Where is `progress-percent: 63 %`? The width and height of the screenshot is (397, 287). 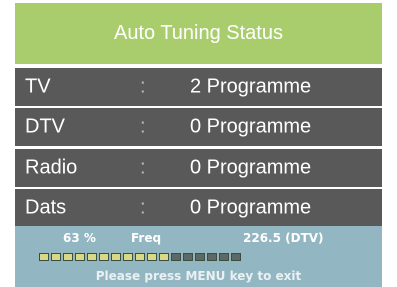 progress-percent: 63 % is located at coordinates (79, 238).